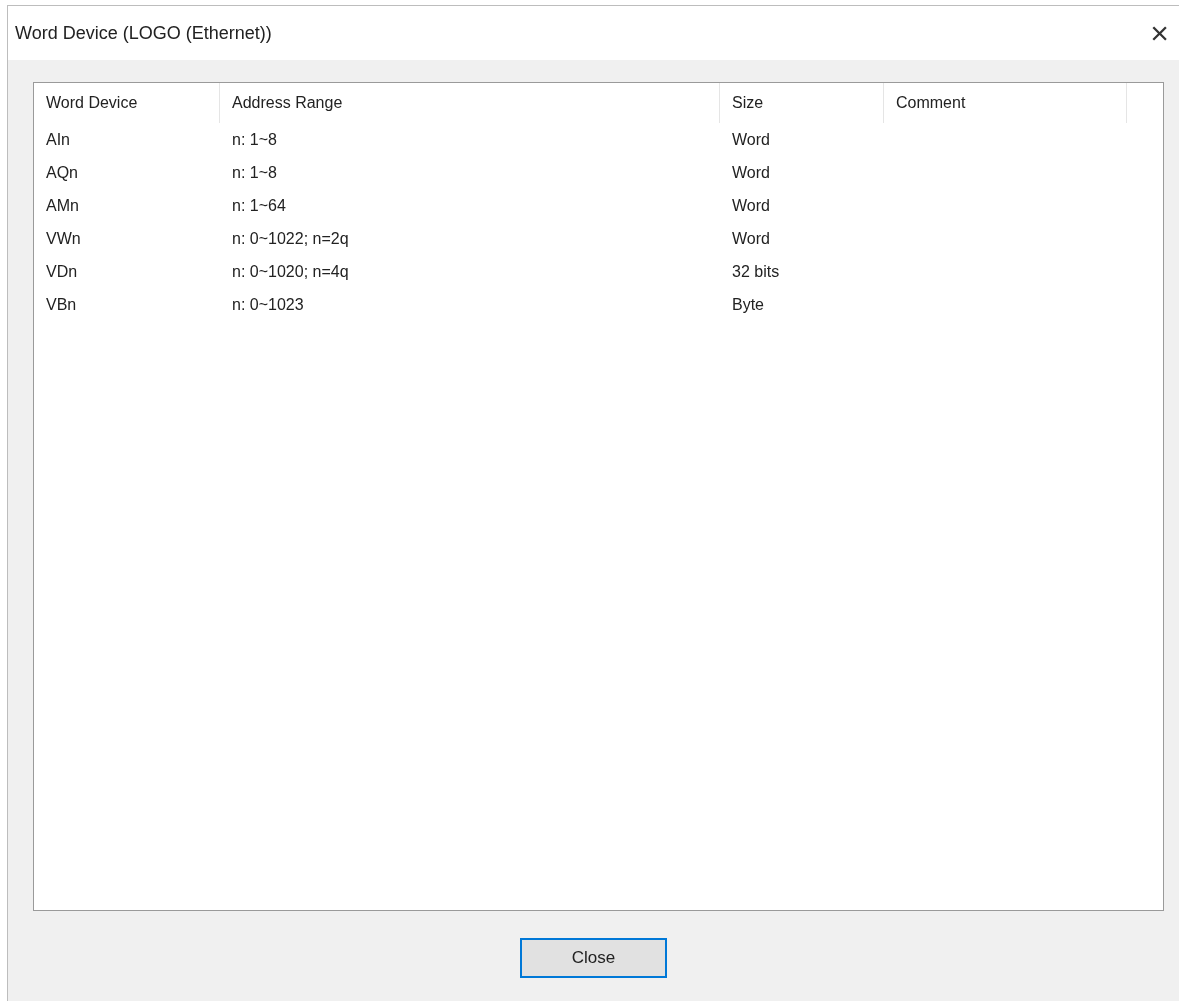 The width and height of the screenshot is (1179, 1001). Describe the element at coordinates (290, 271) in the screenshot. I see `table-cell: n: 0~1020; n=4q` at that location.